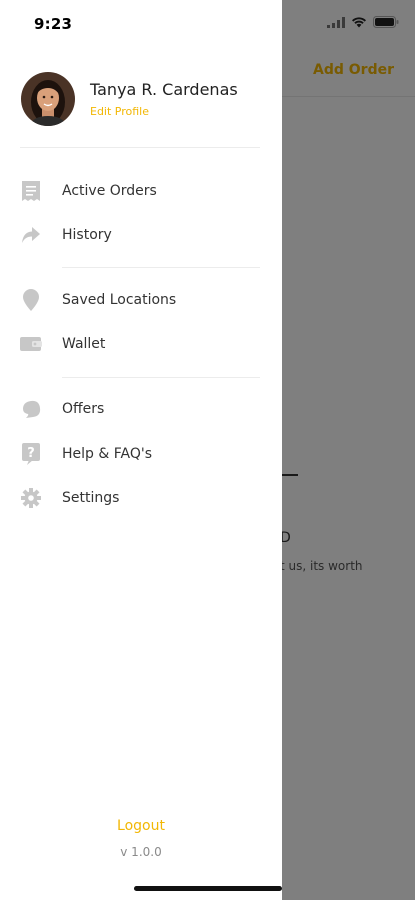 The width and height of the screenshot is (415, 900). I want to click on avatar, so click(48, 99).